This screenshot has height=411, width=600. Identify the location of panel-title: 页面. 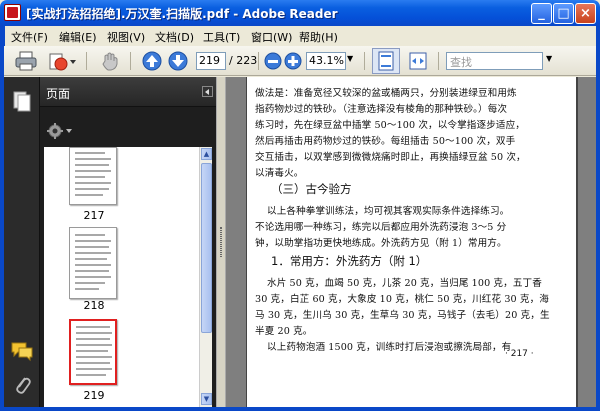
(58, 94).